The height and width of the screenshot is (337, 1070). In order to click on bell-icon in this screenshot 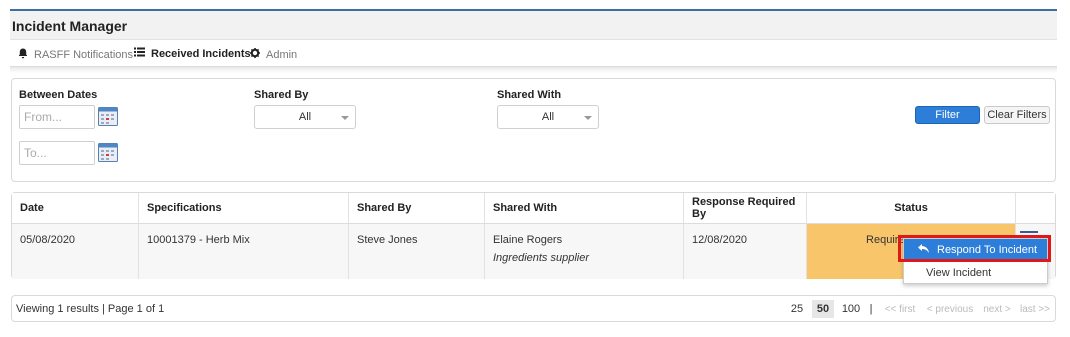, I will do `click(23, 55)`.